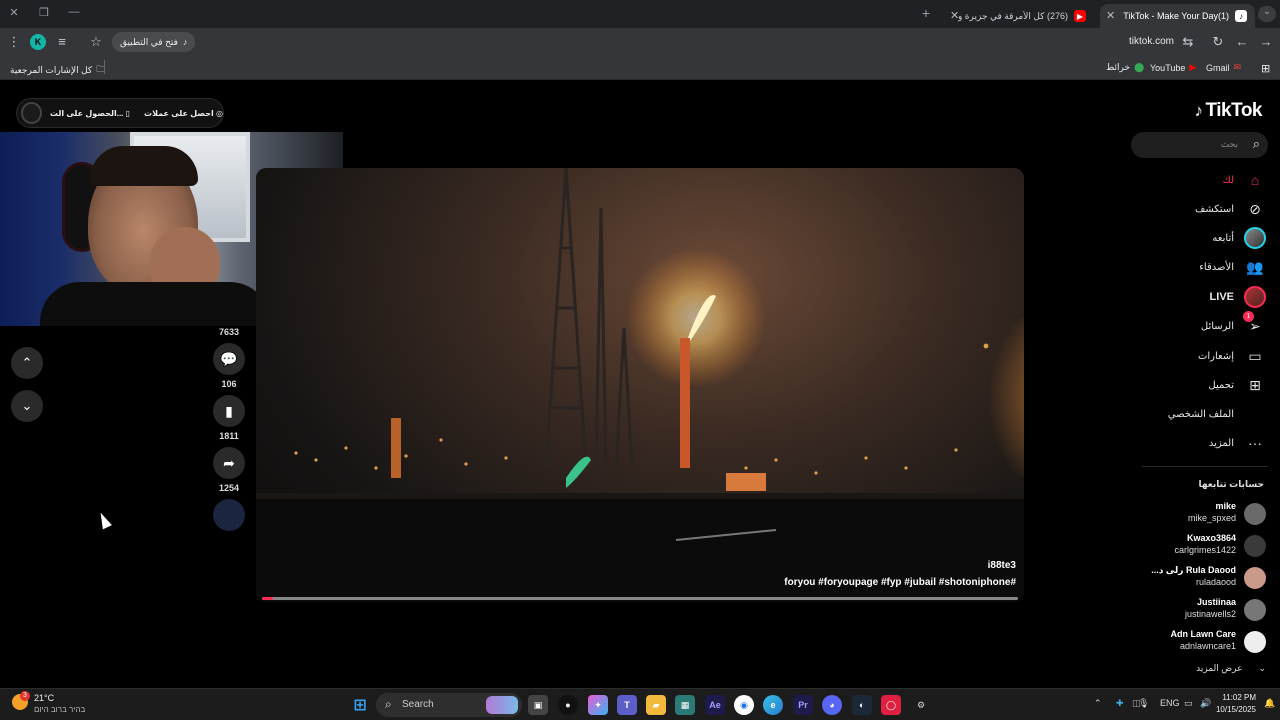 The width and height of the screenshot is (1280, 720). Describe the element at coordinates (44, 12) in the screenshot. I see `restore-window-icon: ❐` at that location.